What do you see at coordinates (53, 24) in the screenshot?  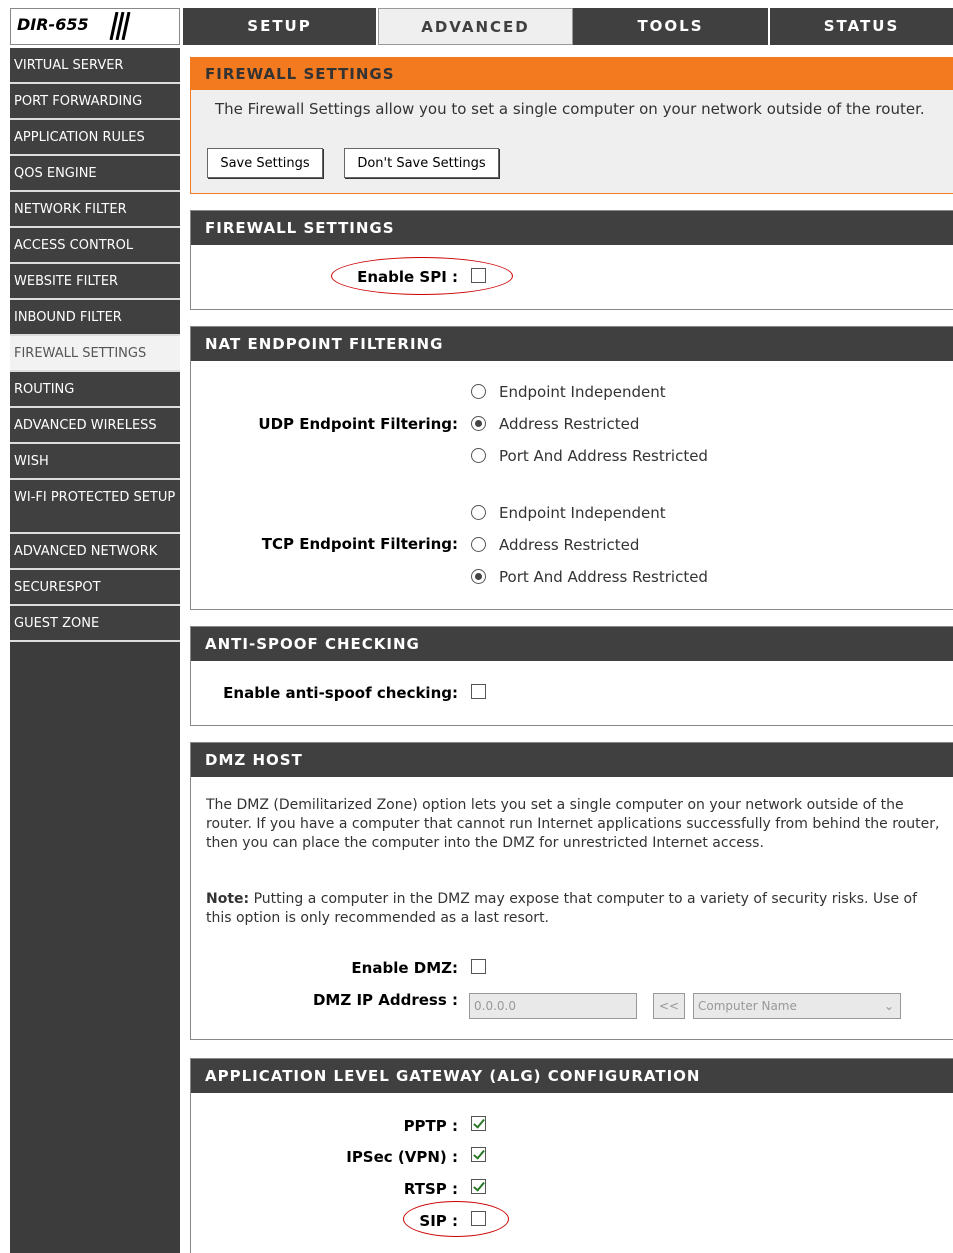 I see `model-name: DIR-655` at bounding box center [53, 24].